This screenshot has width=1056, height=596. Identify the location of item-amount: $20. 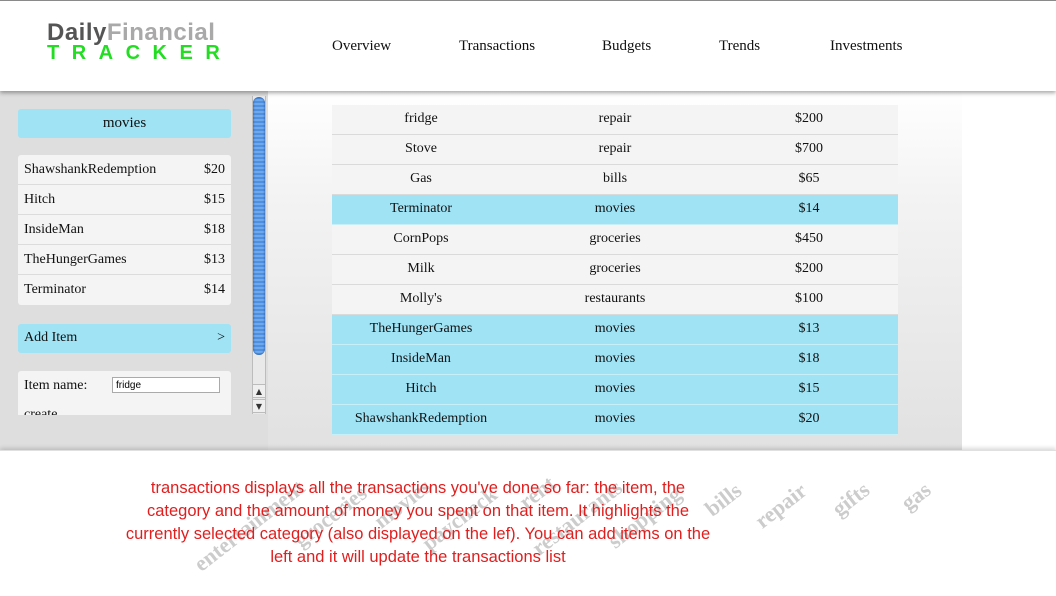
(214, 169).